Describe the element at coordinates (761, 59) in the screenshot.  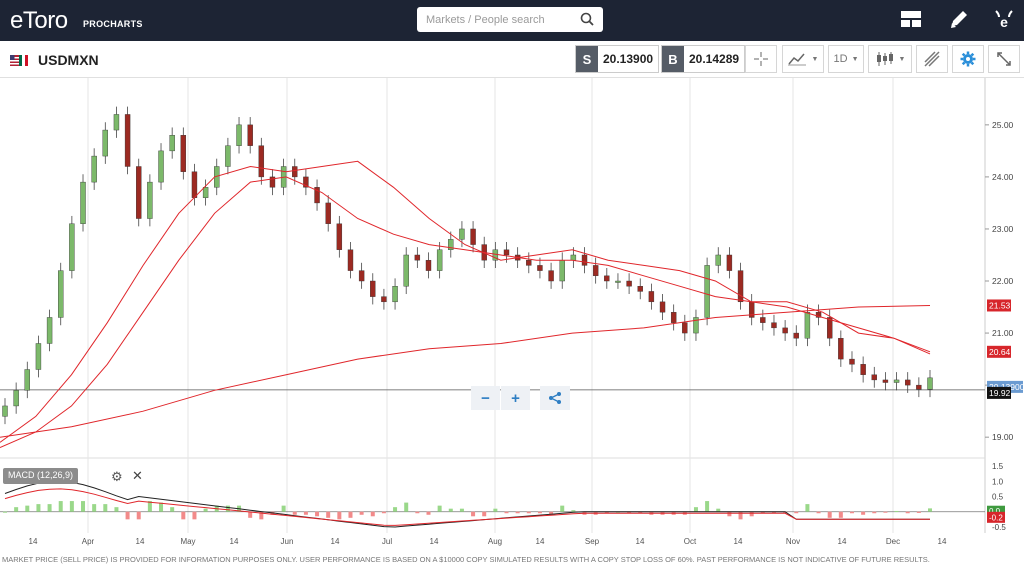
I see `crosshair-button` at that location.